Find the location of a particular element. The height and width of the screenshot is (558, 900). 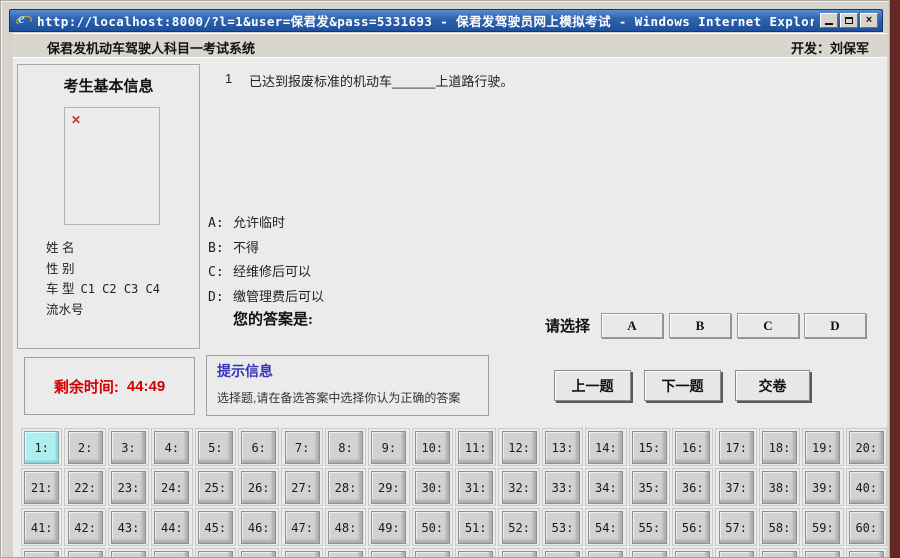

question-grid-button-10: 10: is located at coordinates (432, 447).